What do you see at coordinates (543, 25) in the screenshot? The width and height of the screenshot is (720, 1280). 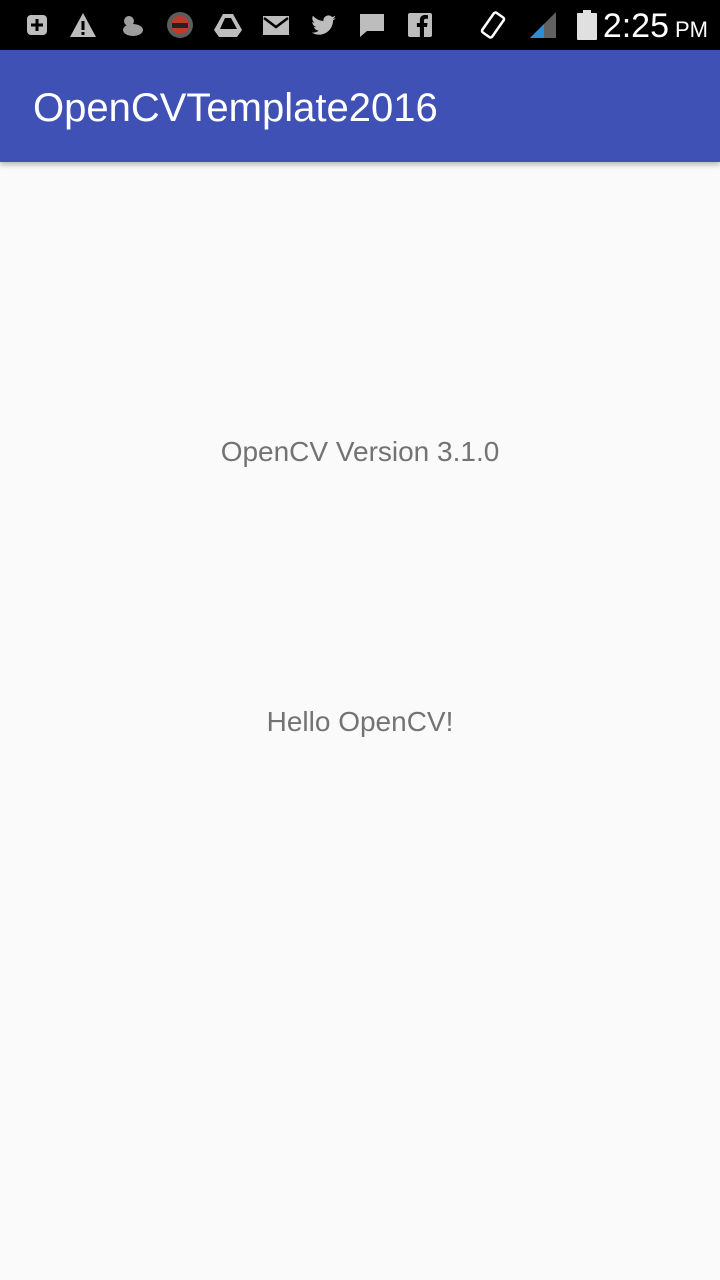 I see `signal-icon` at bounding box center [543, 25].